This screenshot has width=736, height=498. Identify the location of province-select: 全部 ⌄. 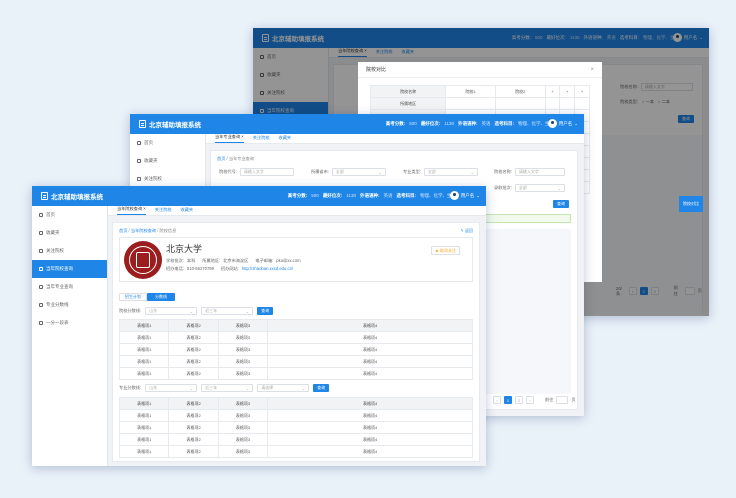
(358, 172).